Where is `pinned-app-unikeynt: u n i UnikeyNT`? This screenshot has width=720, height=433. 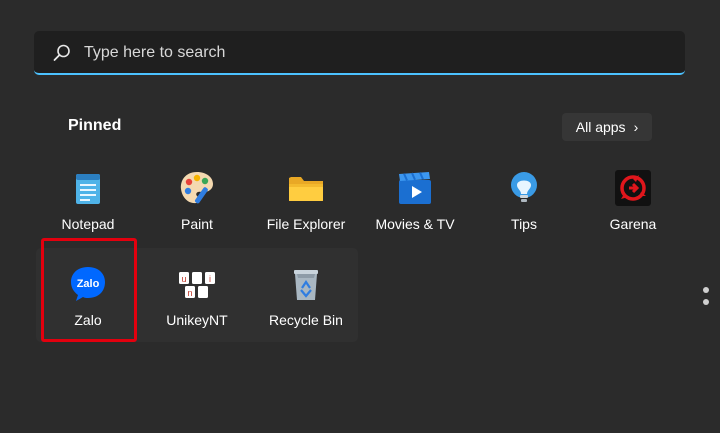
pinned-app-unikeynt: u n i UnikeyNT is located at coordinates (197, 293).